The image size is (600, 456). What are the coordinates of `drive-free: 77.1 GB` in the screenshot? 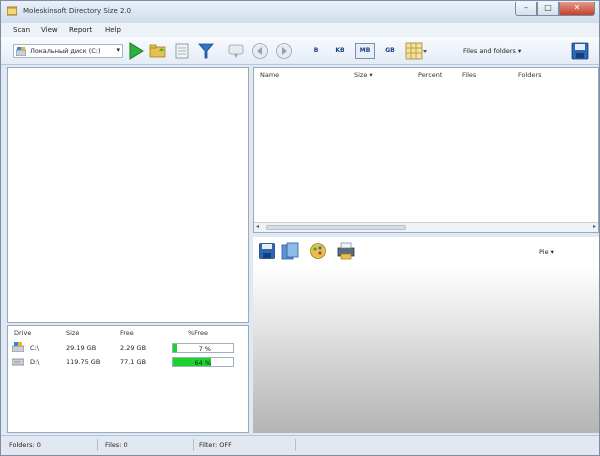 It's located at (133, 362).